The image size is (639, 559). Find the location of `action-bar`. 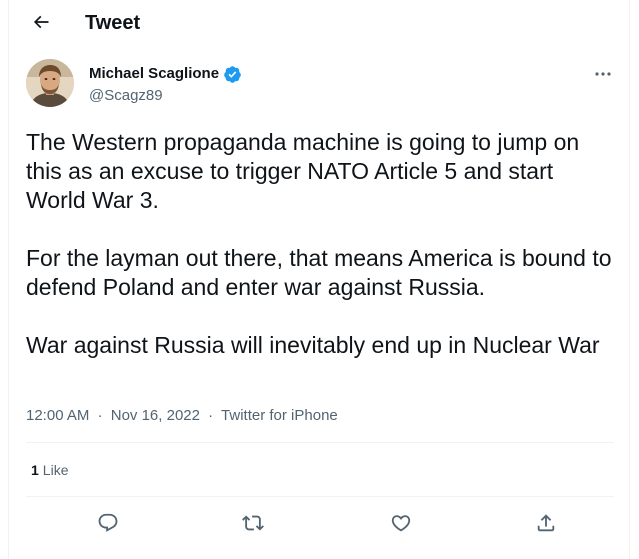

action-bar is located at coordinates (320, 523).